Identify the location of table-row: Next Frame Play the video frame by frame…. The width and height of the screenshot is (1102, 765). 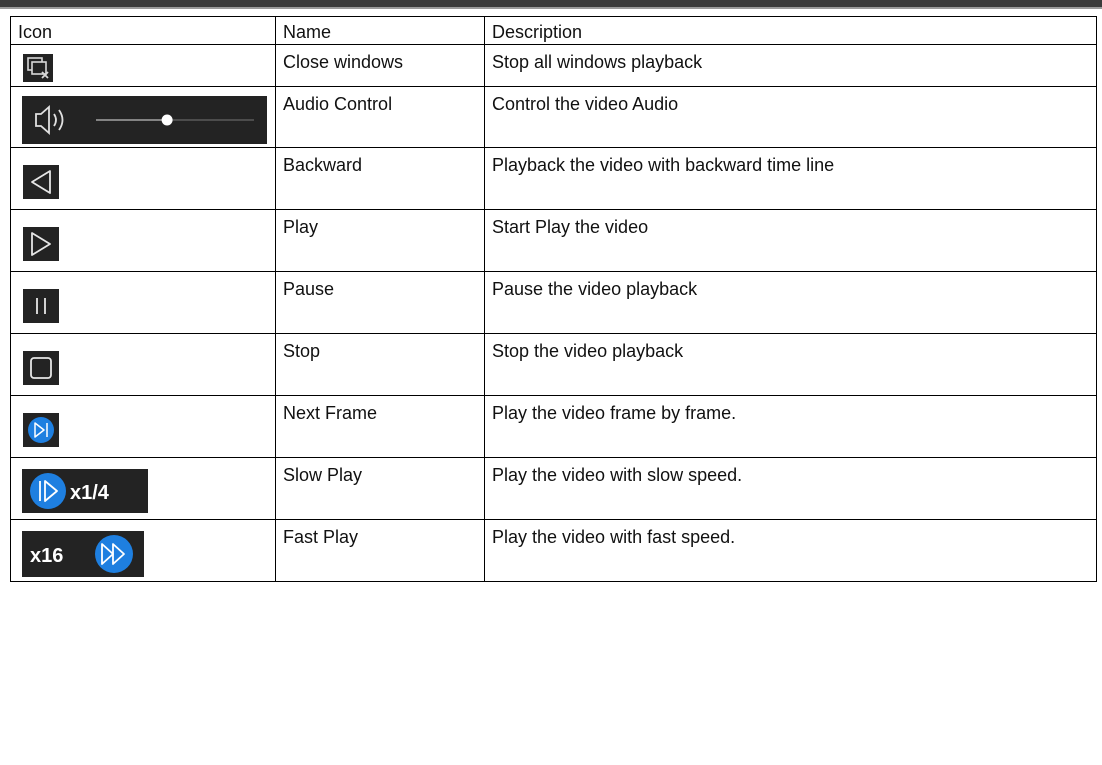
(553, 426).